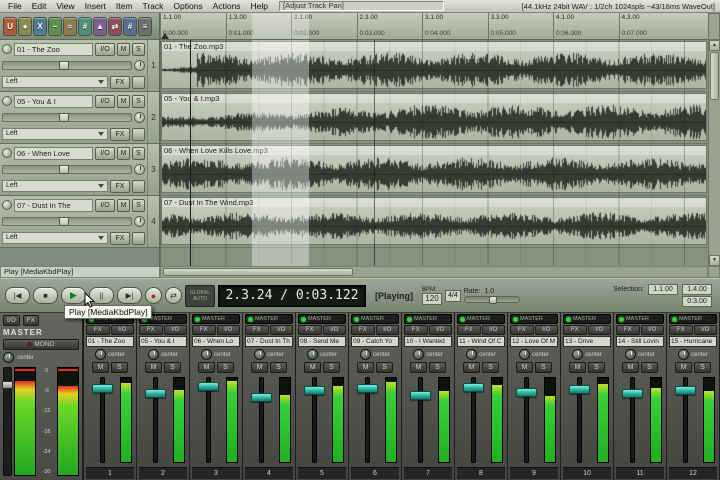 The height and width of the screenshot is (480, 720). I want to click on track-panel: 07 - Dust In The I/O M S Left FX 4, so click(79, 222).